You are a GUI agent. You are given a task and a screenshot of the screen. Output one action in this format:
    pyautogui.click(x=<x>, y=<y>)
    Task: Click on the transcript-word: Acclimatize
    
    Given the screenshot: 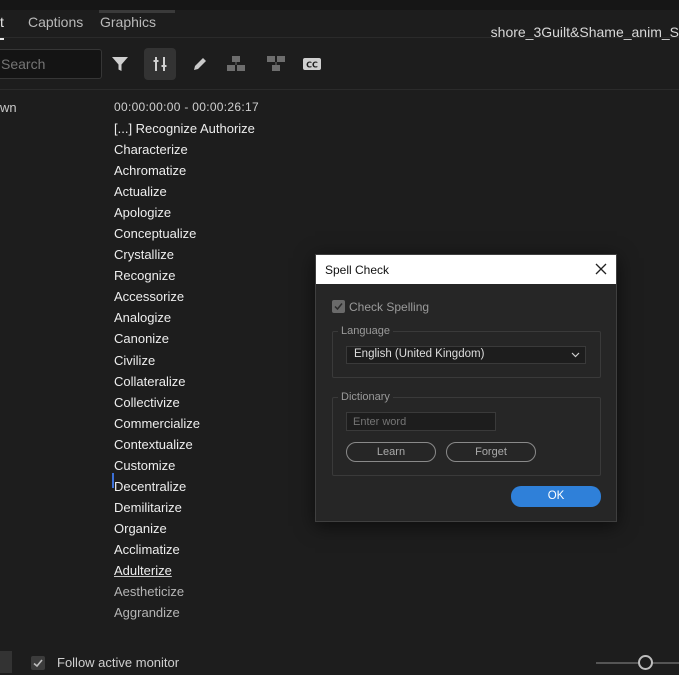 What is the action you would take?
    pyautogui.click(x=184, y=549)
    